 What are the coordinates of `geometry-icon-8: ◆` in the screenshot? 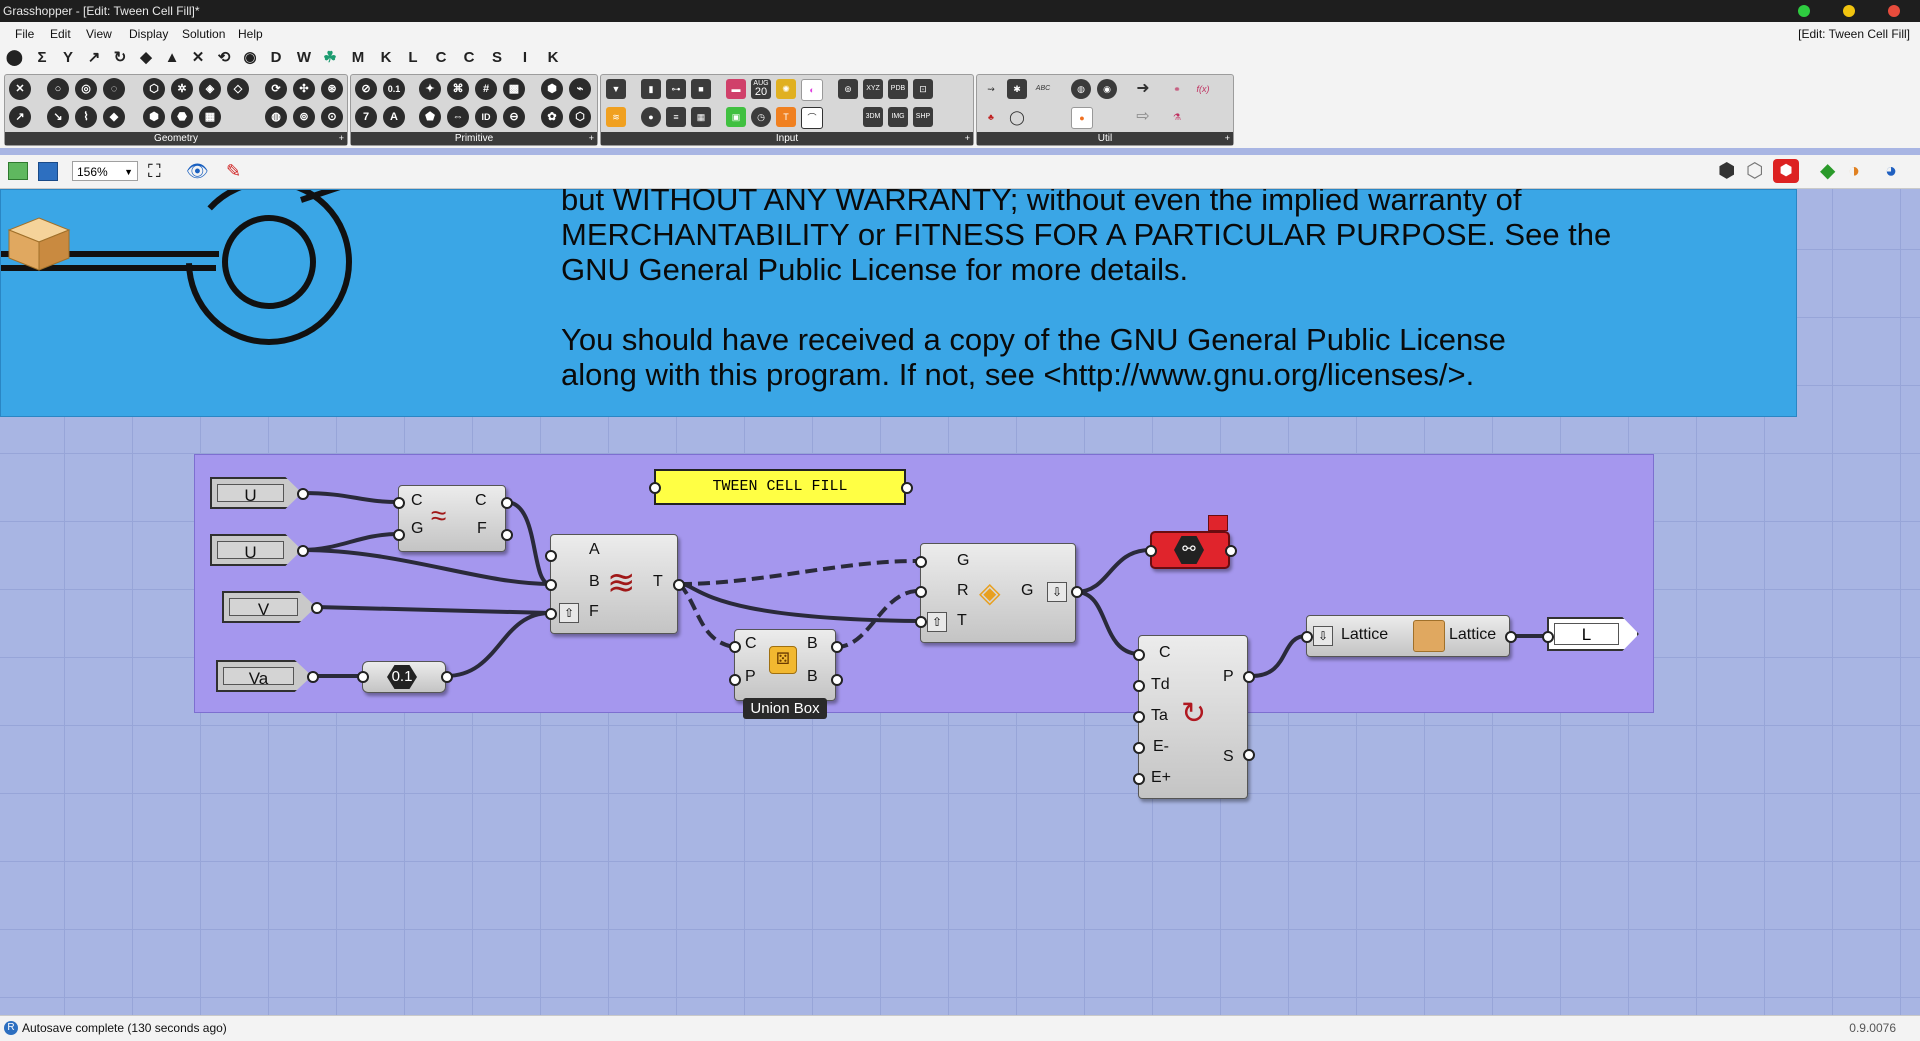 It's located at (114, 117).